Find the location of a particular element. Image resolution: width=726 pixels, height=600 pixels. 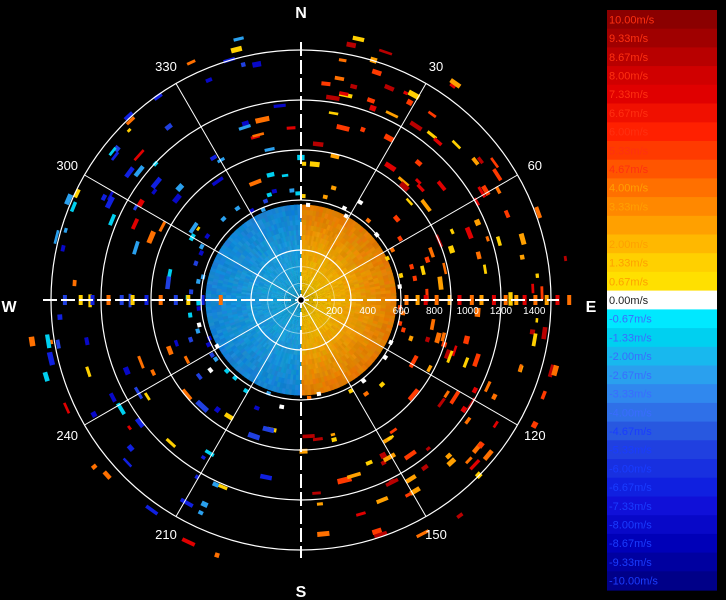

axis-gate-west is located at coordinates (220, 300).